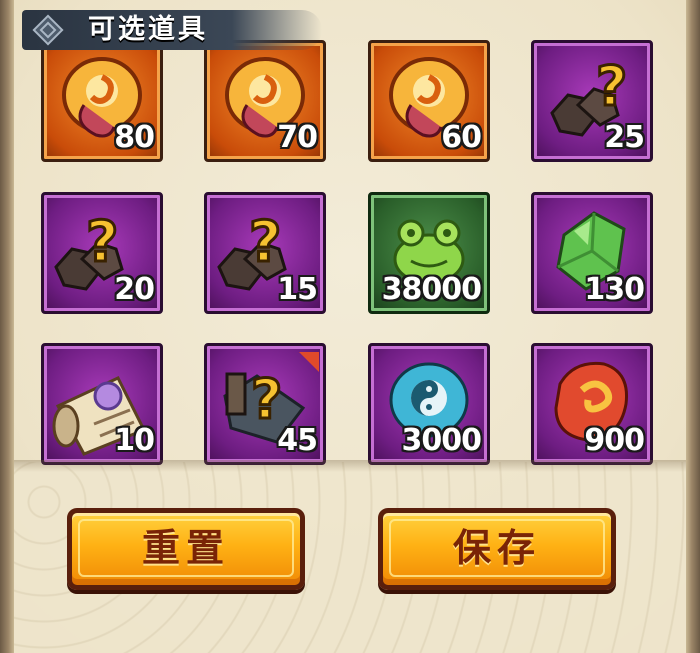 The width and height of the screenshot is (700, 653). I want to click on panel-title: 可选道具, so click(148, 29).